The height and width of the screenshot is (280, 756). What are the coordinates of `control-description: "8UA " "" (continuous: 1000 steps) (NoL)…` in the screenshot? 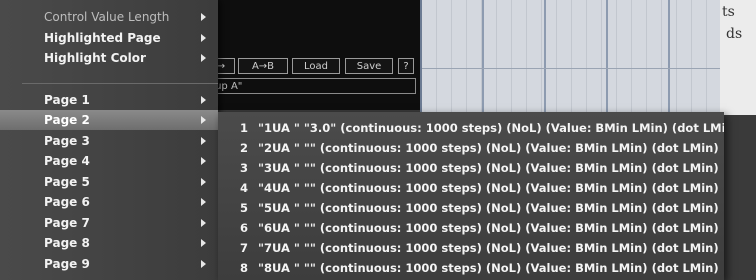 It's located at (488, 268).